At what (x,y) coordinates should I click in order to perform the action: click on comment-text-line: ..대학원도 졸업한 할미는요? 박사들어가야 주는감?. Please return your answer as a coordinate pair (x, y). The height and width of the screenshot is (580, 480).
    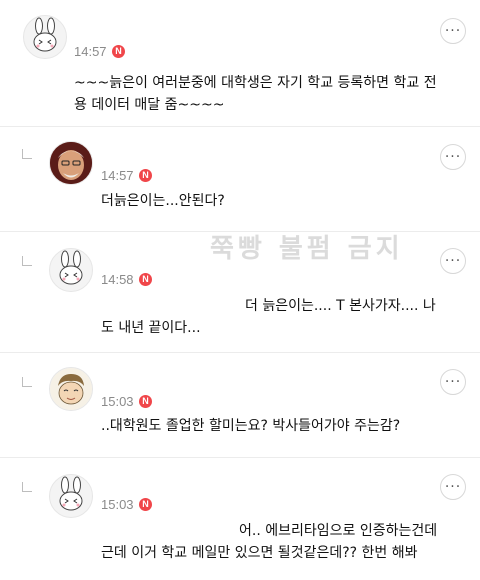
    Looking at the image, I should click on (251, 426).